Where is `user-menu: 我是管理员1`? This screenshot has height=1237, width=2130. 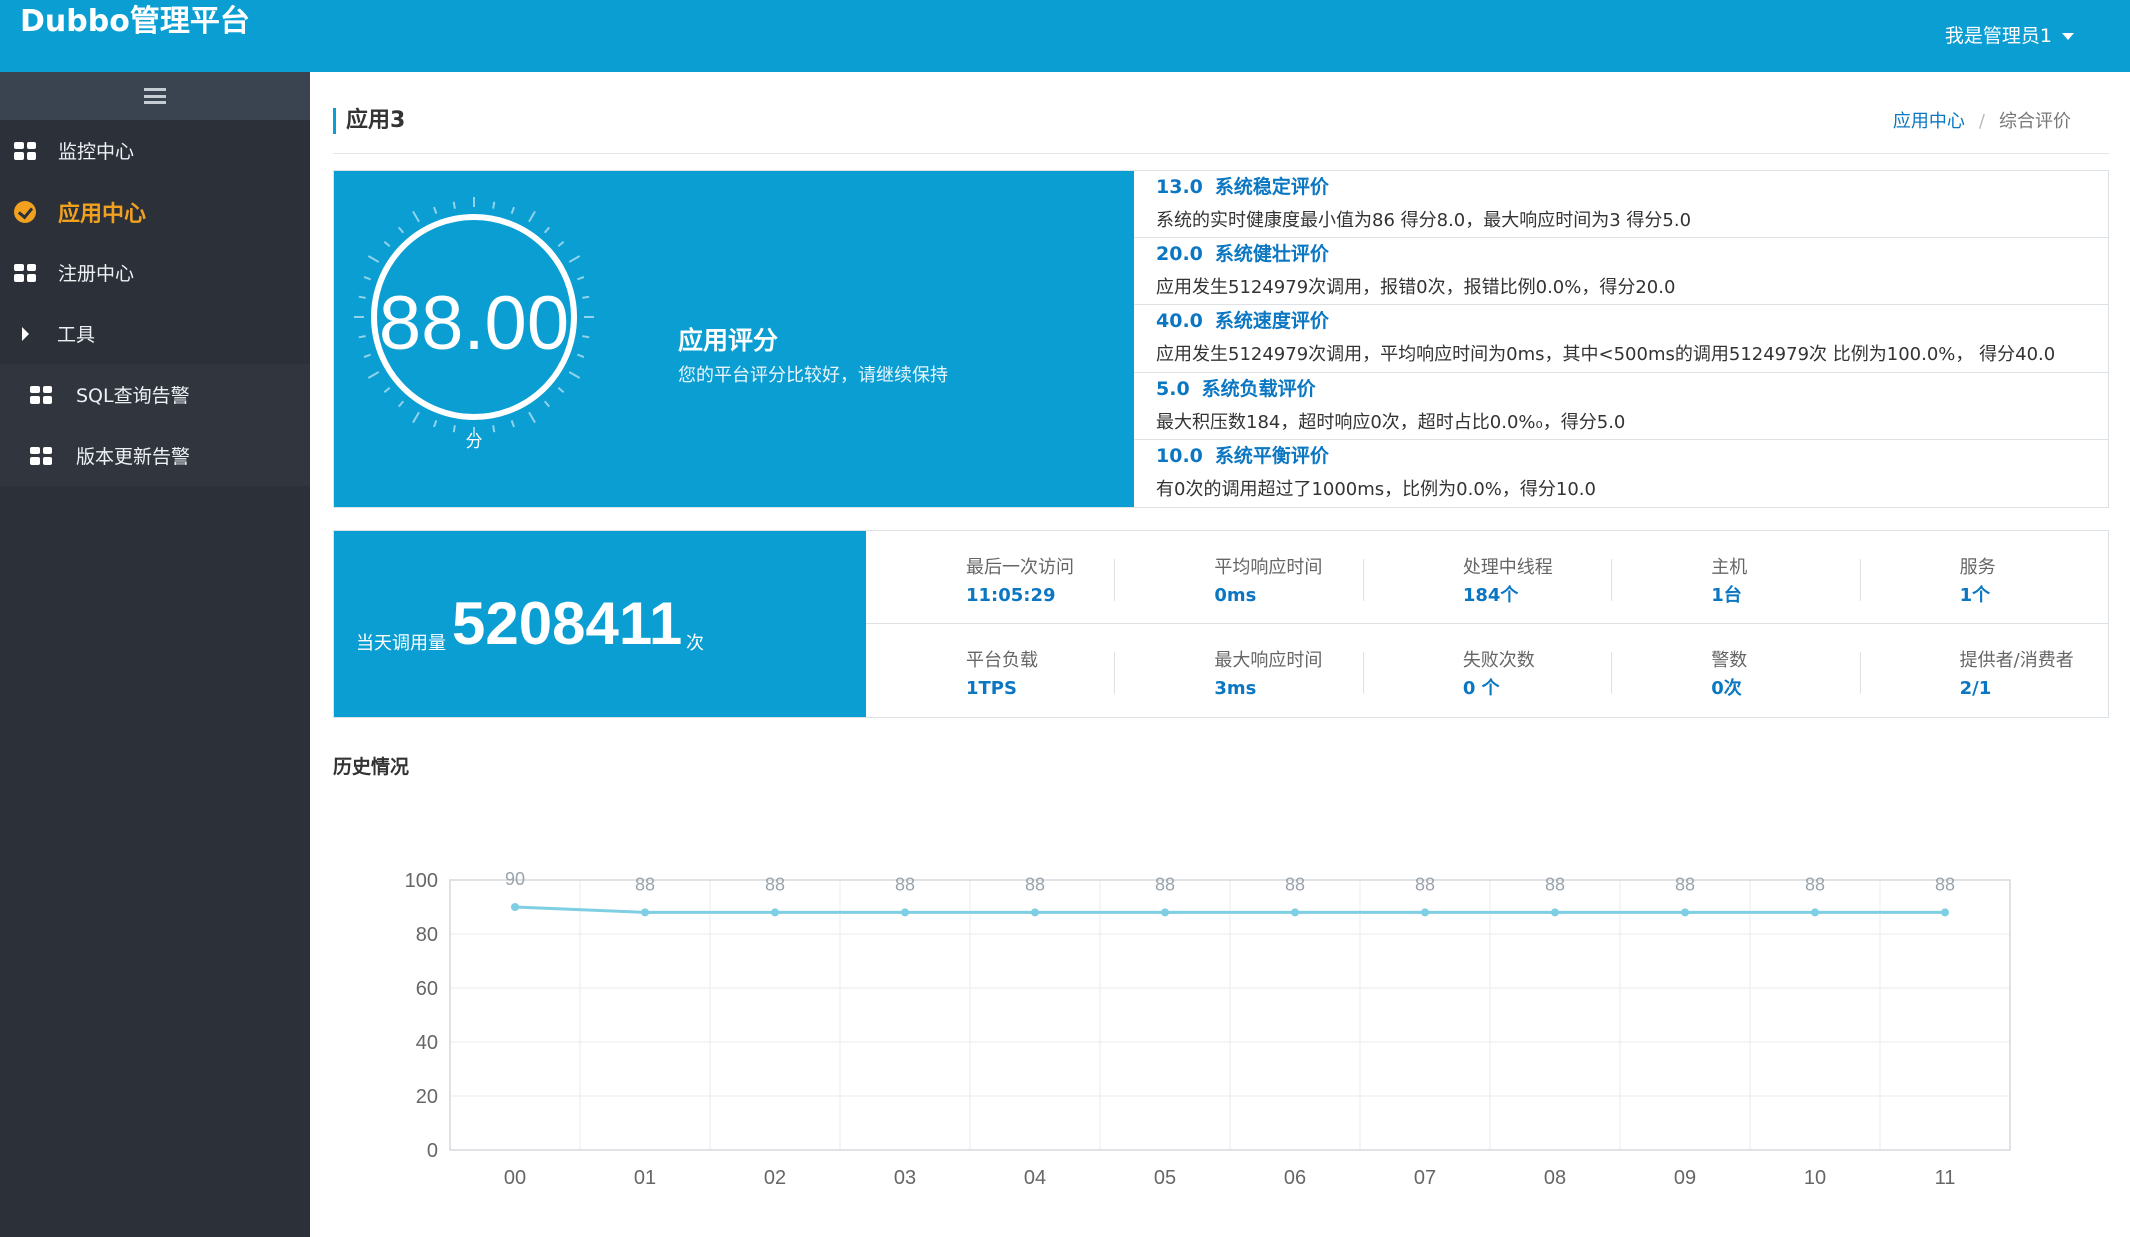
user-menu: 我是管理员1 is located at coordinates (2009, 36).